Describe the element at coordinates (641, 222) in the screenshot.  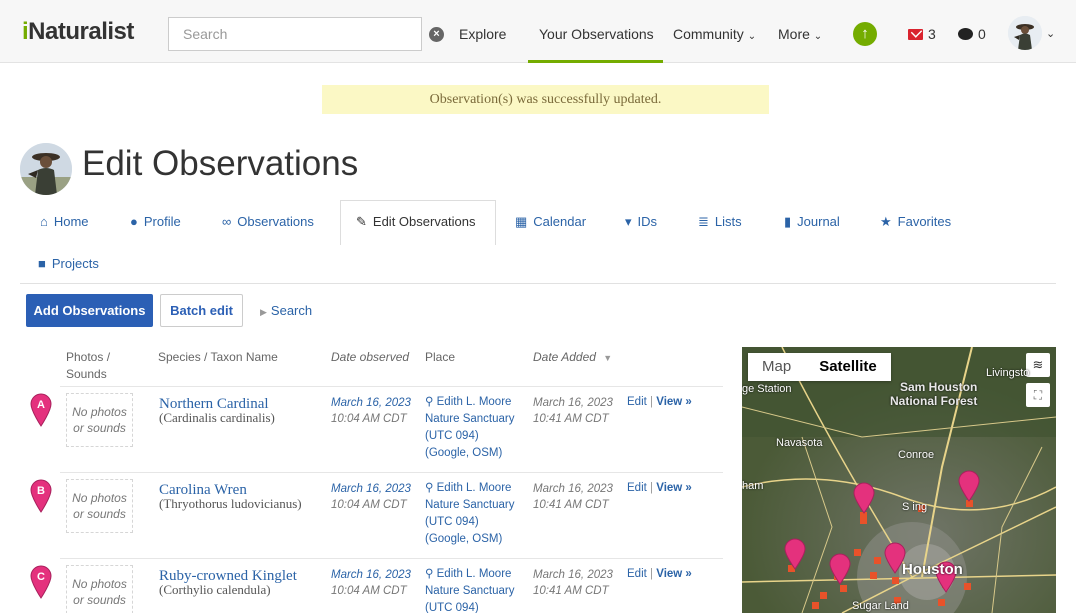
I see `tab-ids: ▾ IDs` at that location.